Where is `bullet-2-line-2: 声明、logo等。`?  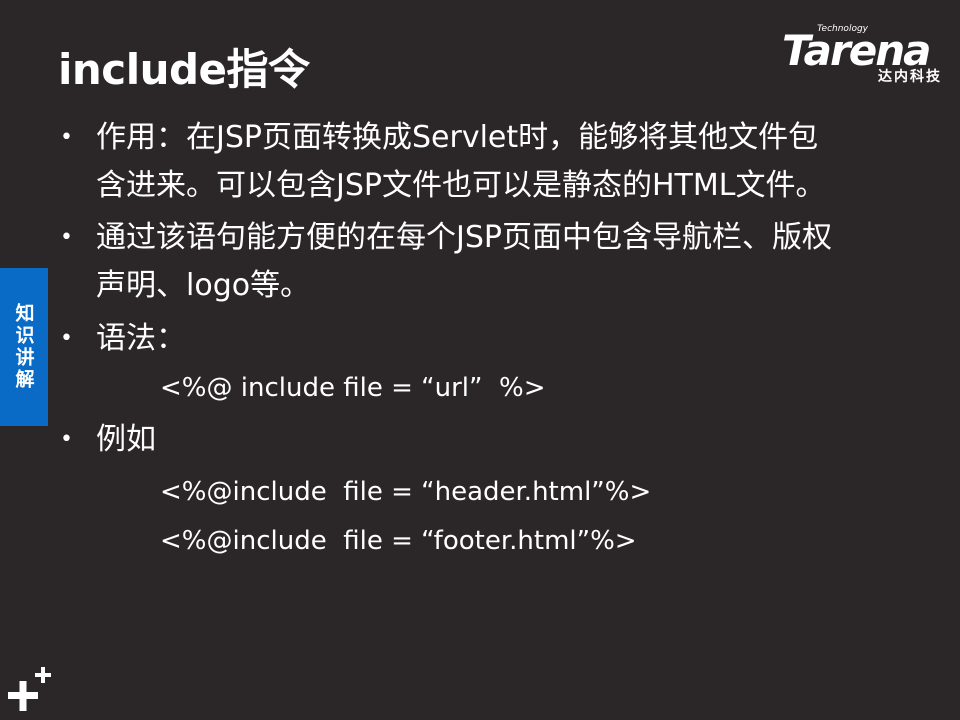
bullet-2-line-2: 声明、logo等。 is located at coordinates (203, 285).